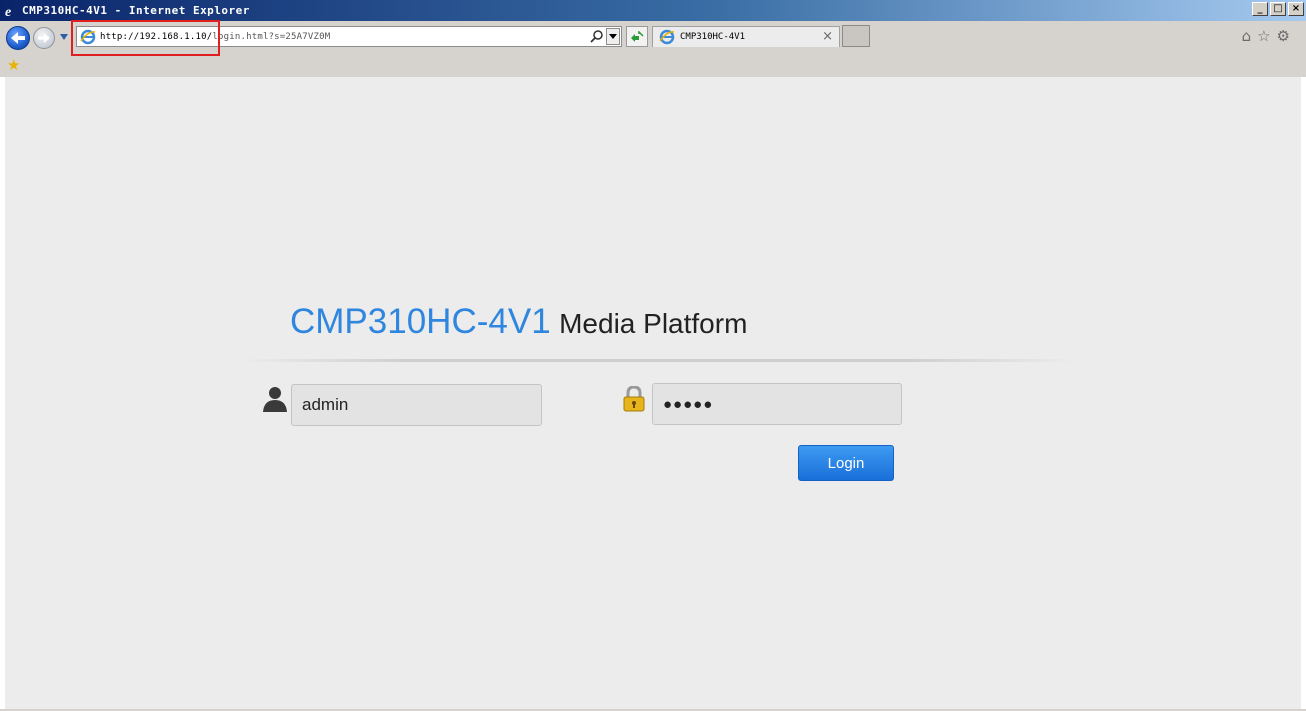 This screenshot has width=1306, height=711. I want to click on history-dropdown-icon, so click(64, 37).